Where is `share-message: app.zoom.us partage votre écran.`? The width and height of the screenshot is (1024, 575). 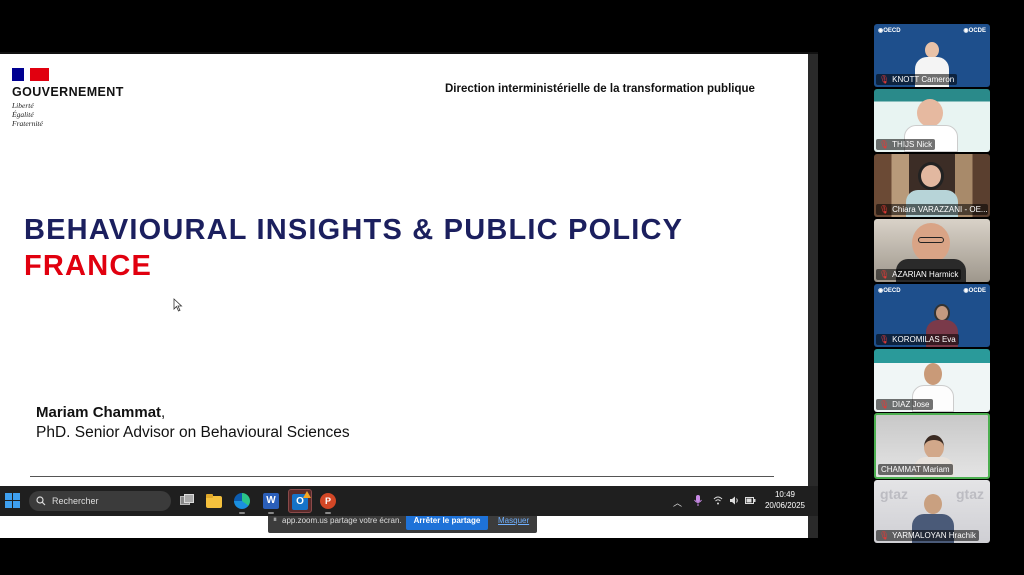
share-message: app.zoom.us partage votre écran. is located at coordinates (342, 520).